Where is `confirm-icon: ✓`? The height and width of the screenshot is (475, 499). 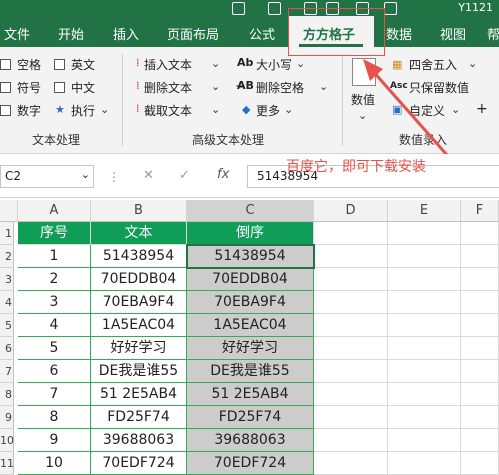
confirm-icon: ✓ is located at coordinates (184, 175).